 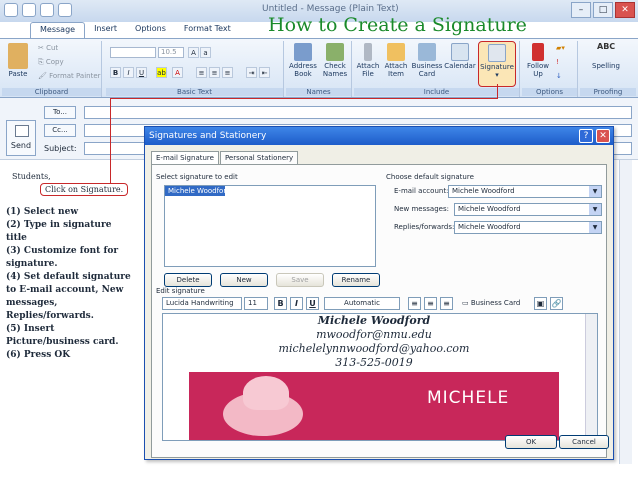 I want to click on signature-button: Signature ▾, so click(x=497, y=64).